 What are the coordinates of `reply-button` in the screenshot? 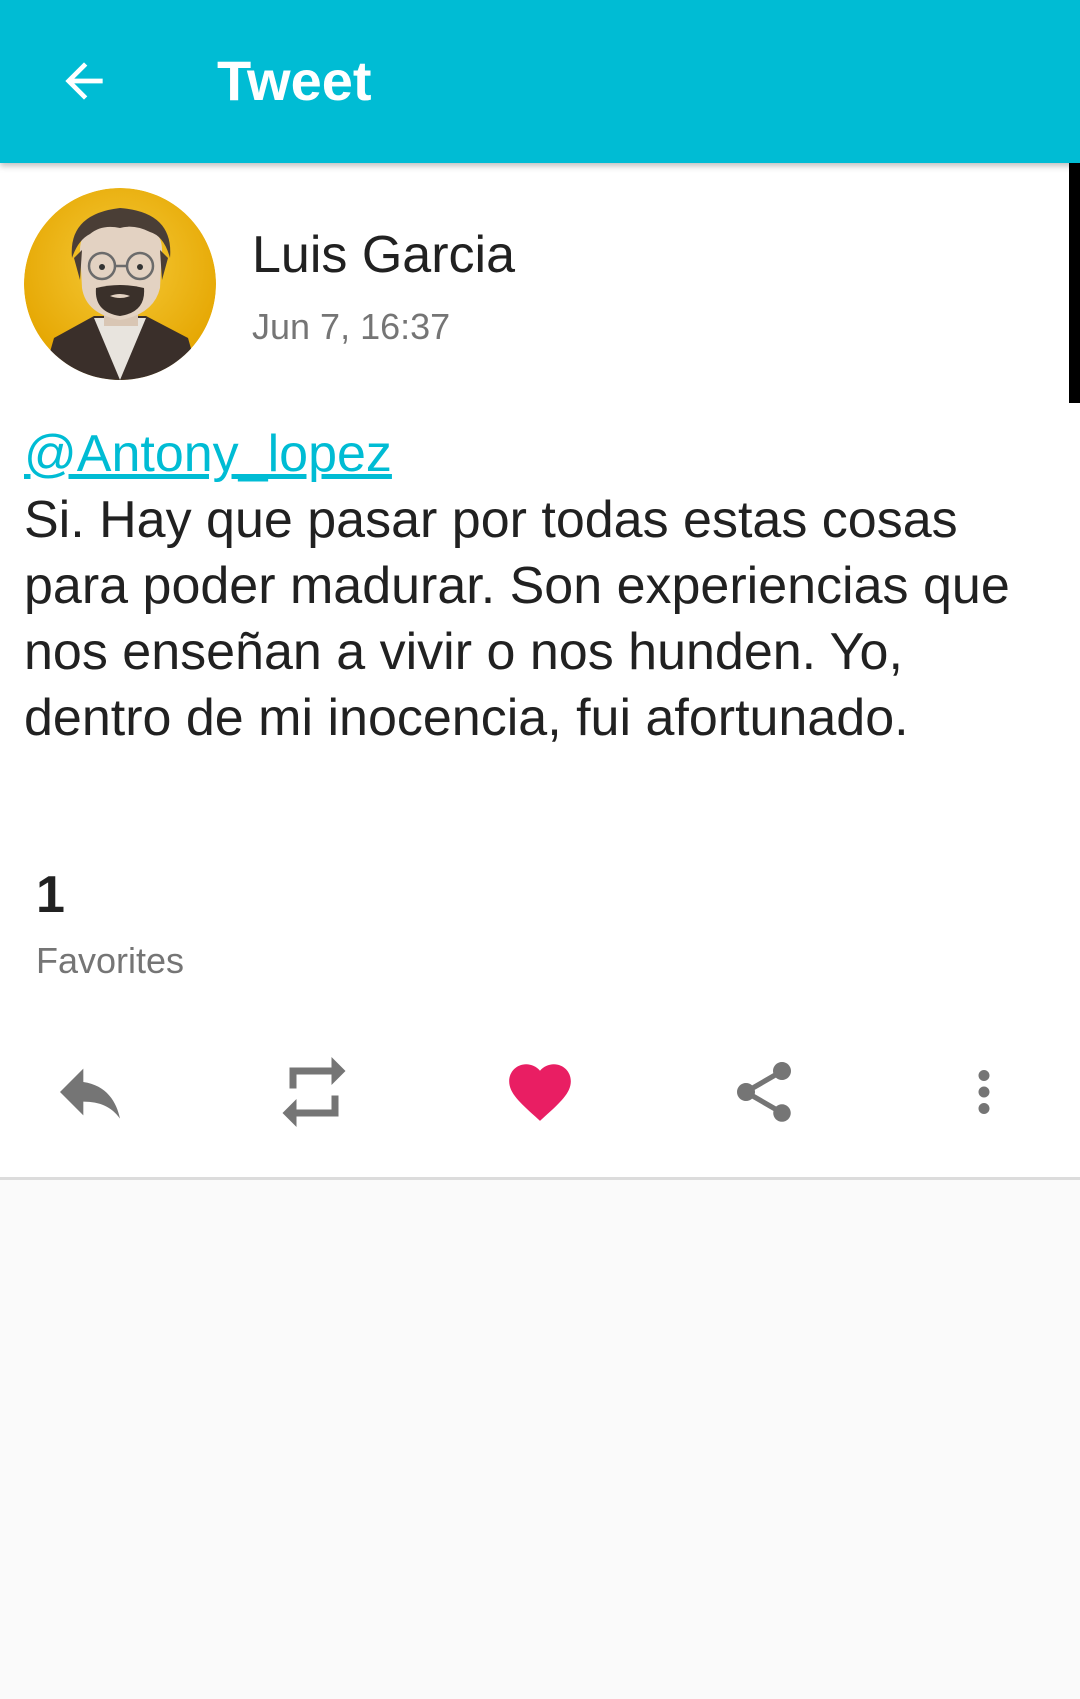 It's located at (90, 1092).